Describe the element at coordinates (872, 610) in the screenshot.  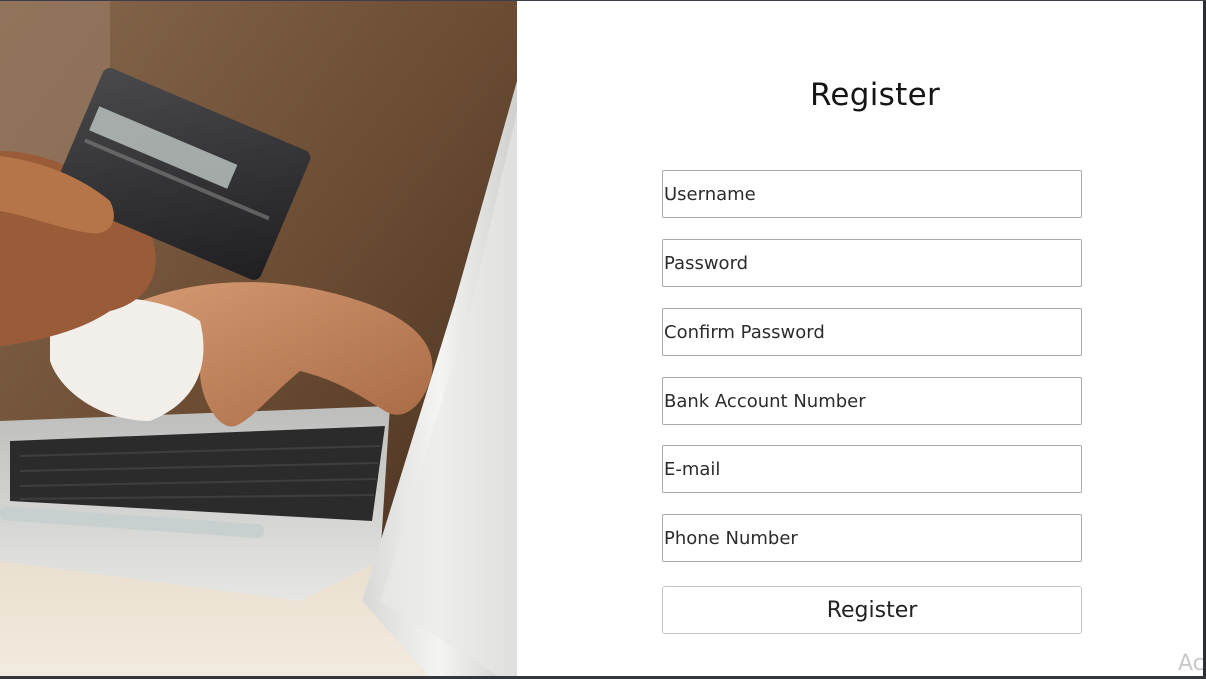
I see `register-button: Register` at that location.